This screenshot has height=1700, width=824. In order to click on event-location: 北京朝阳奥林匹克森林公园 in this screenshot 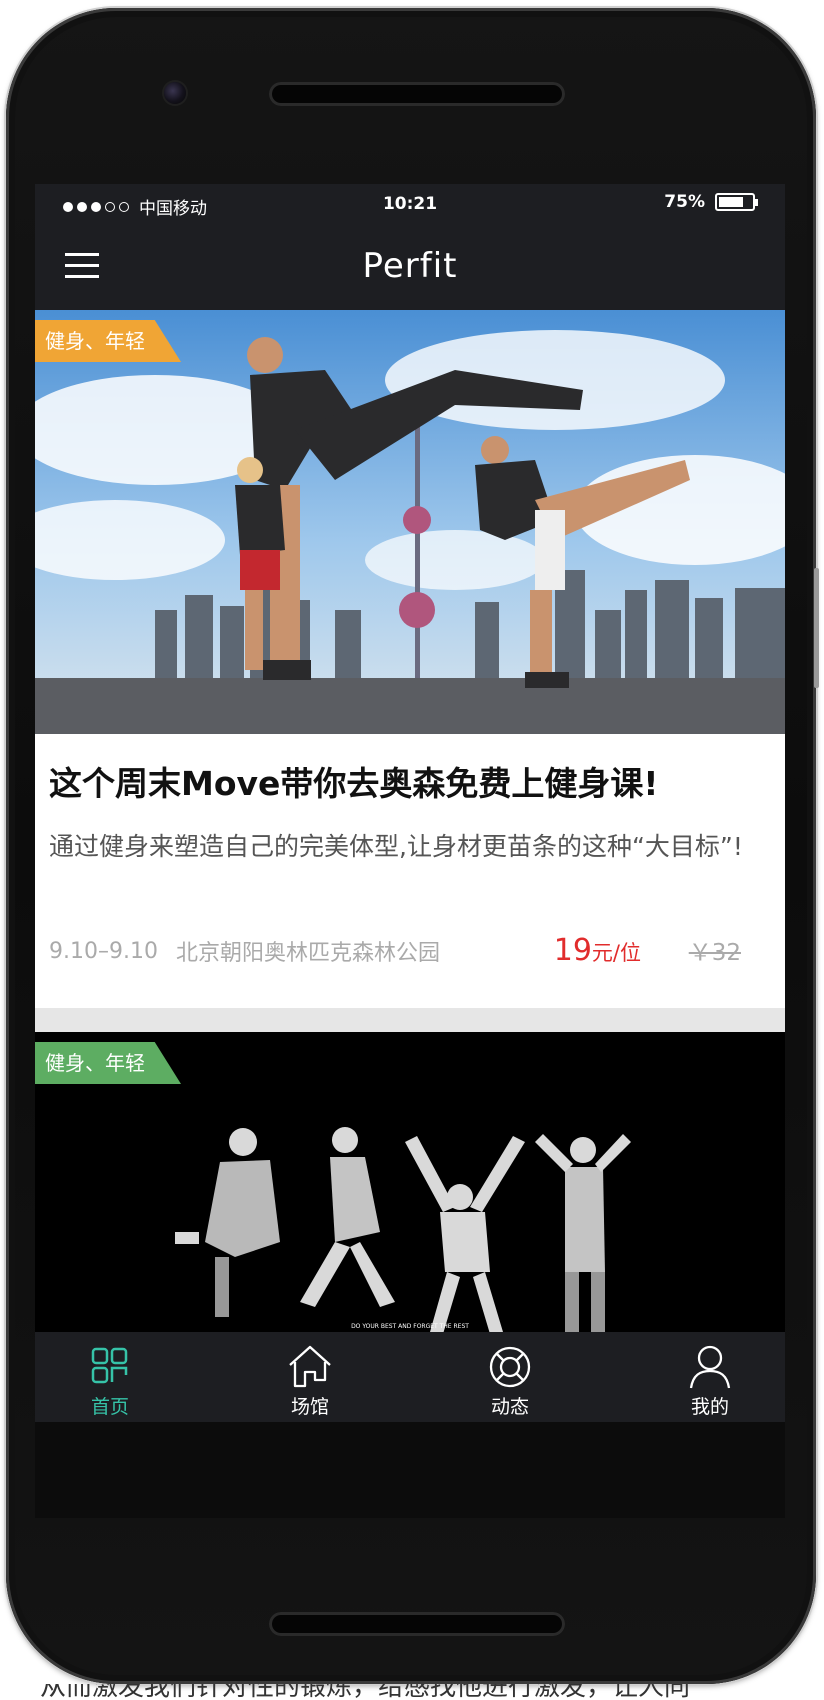, I will do `click(307, 953)`.